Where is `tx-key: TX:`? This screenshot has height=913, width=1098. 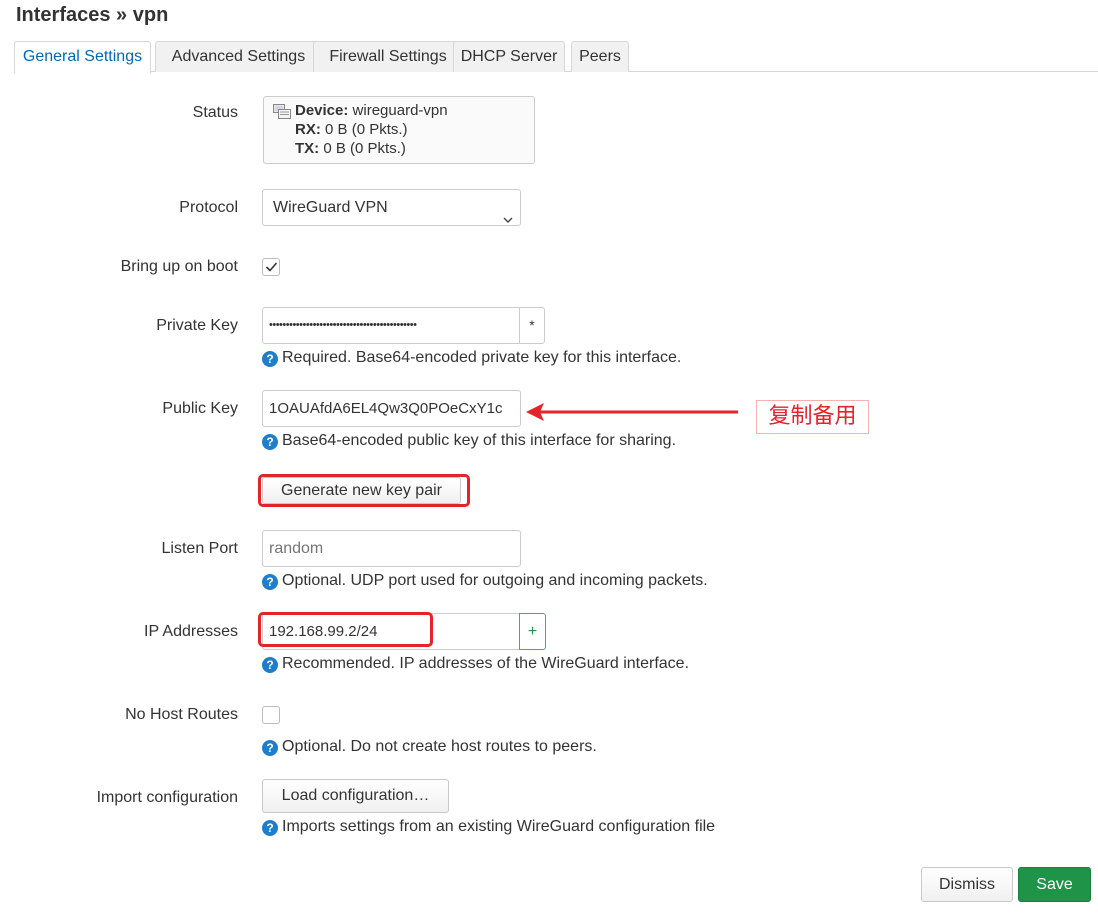
tx-key: TX: is located at coordinates (307, 148).